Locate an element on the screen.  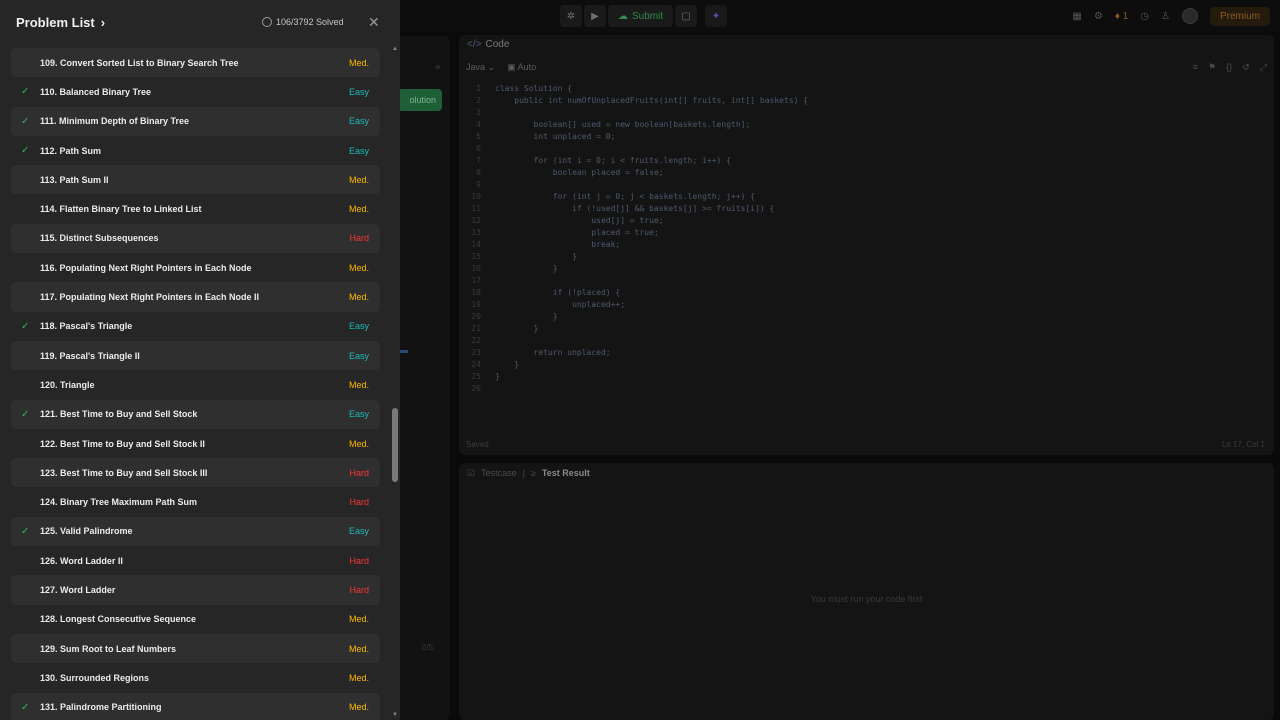
expand-icon: ⤢ is located at coordinates (1263, 67).